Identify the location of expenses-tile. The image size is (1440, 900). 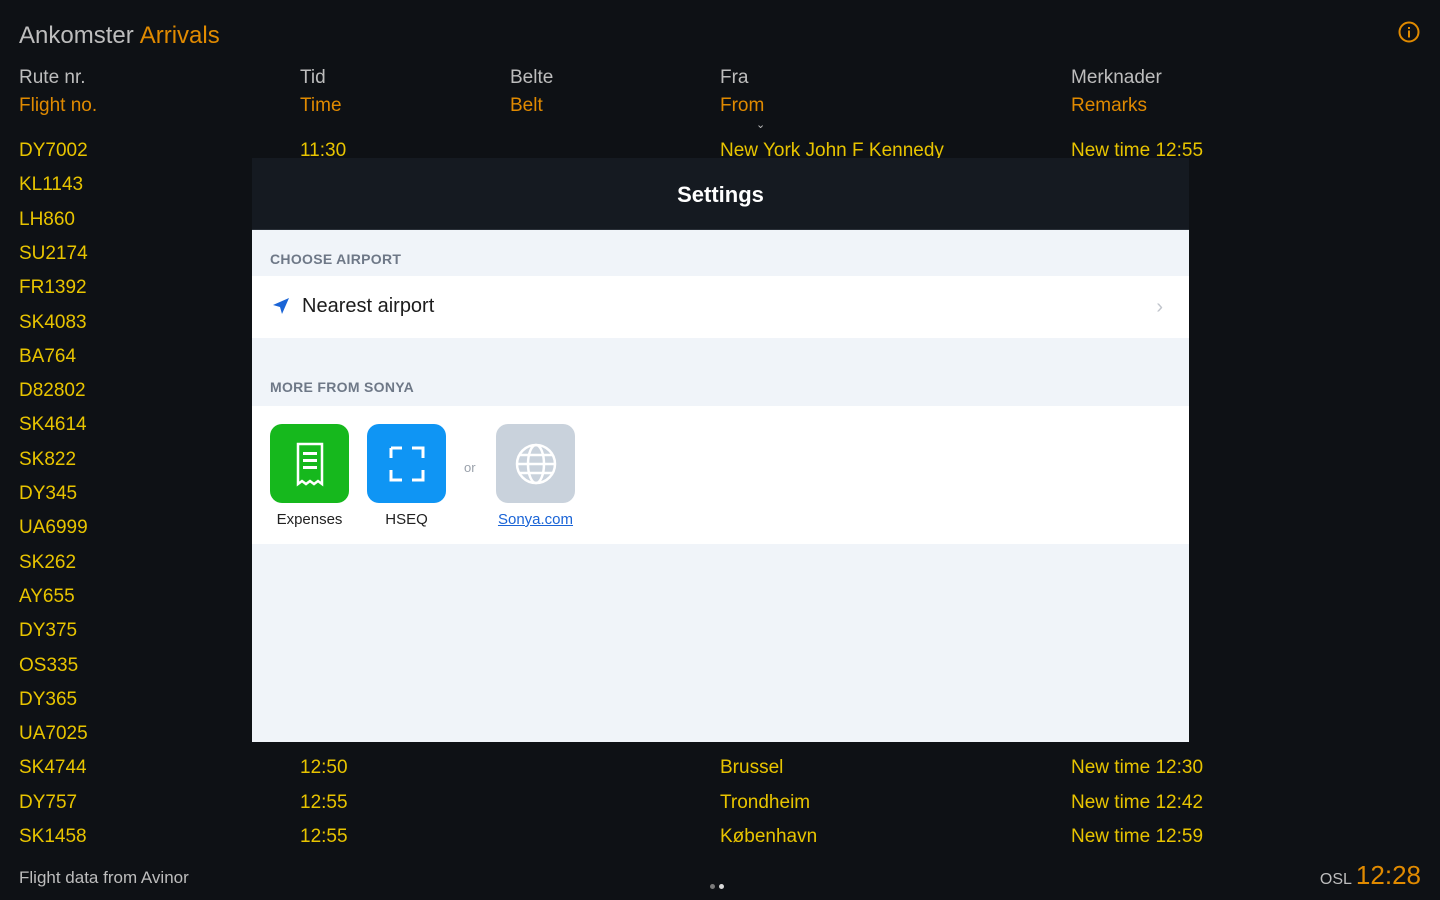
(309, 463).